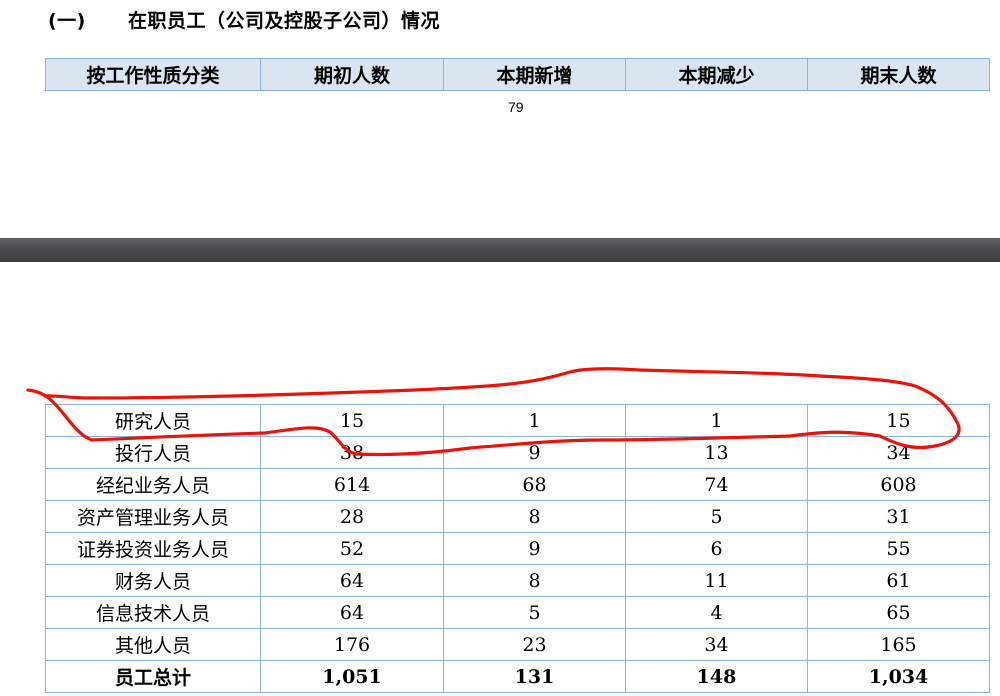 The width and height of the screenshot is (1000, 696). What do you see at coordinates (716, 420) in the screenshot?
I see `row-reduced: 1` at bounding box center [716, 420].